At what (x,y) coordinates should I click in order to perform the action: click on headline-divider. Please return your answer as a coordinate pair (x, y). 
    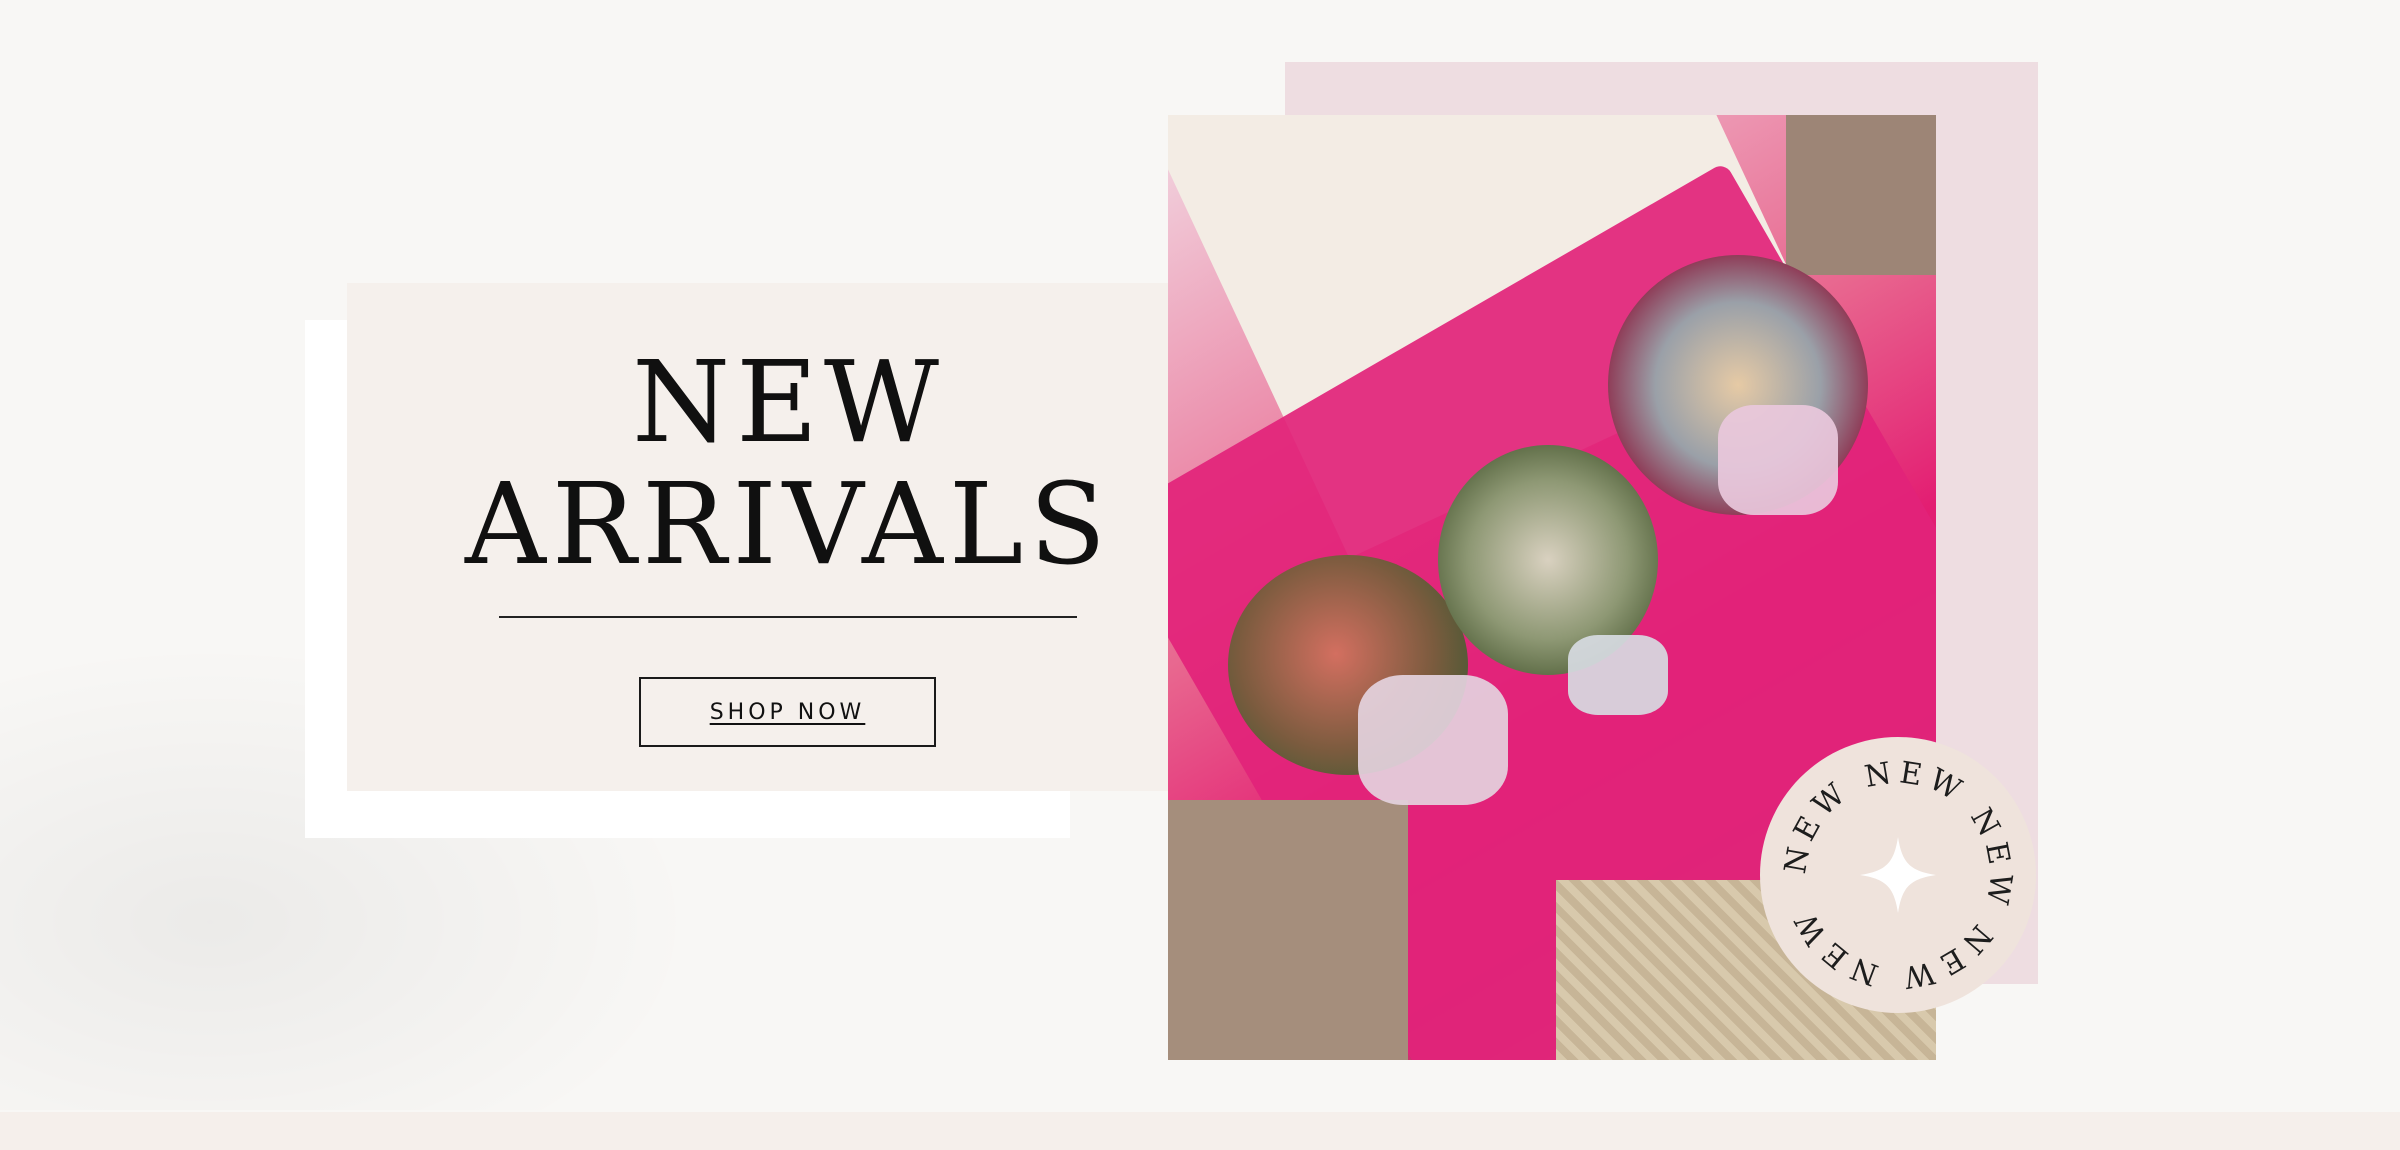
    Looking at the image, I should click on (788, 617).